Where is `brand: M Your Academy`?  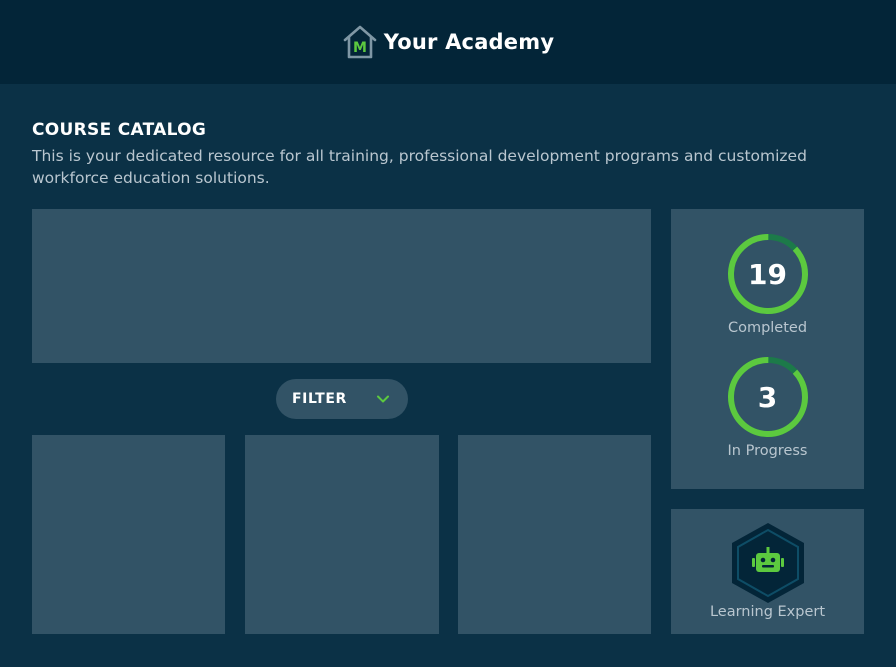
brand: M Your Academy is located at coordinates (448, 42).